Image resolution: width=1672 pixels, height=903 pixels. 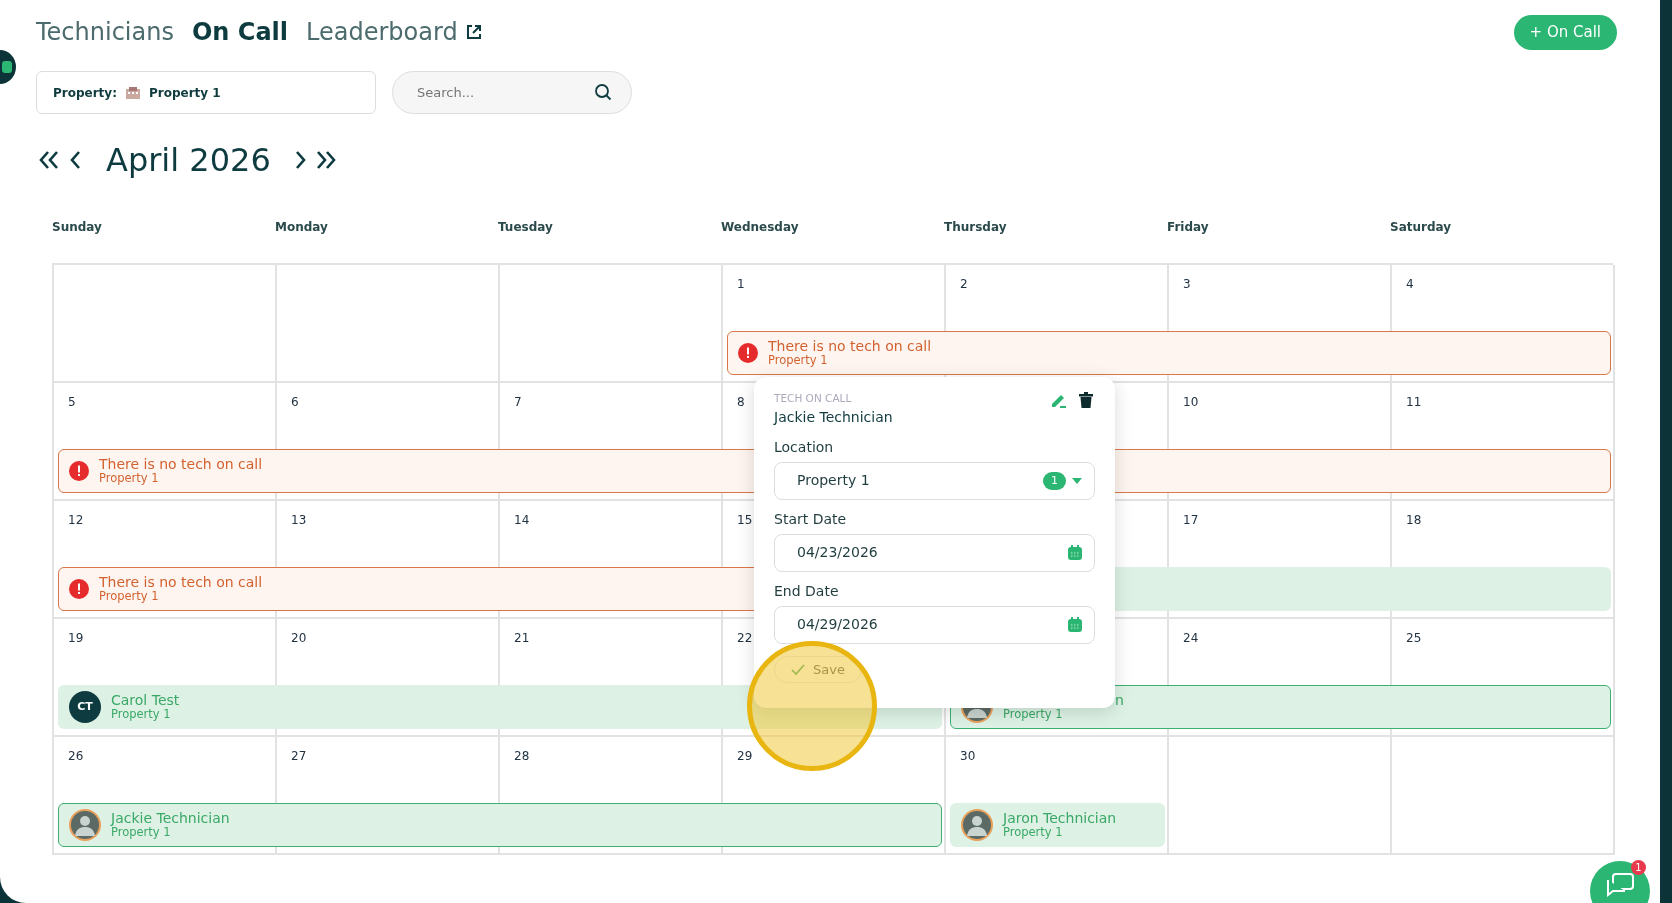 What do you see at coordinates (745, 756) in the screenshot?
I see `day-number: 29` at bounding box center [745, 756].